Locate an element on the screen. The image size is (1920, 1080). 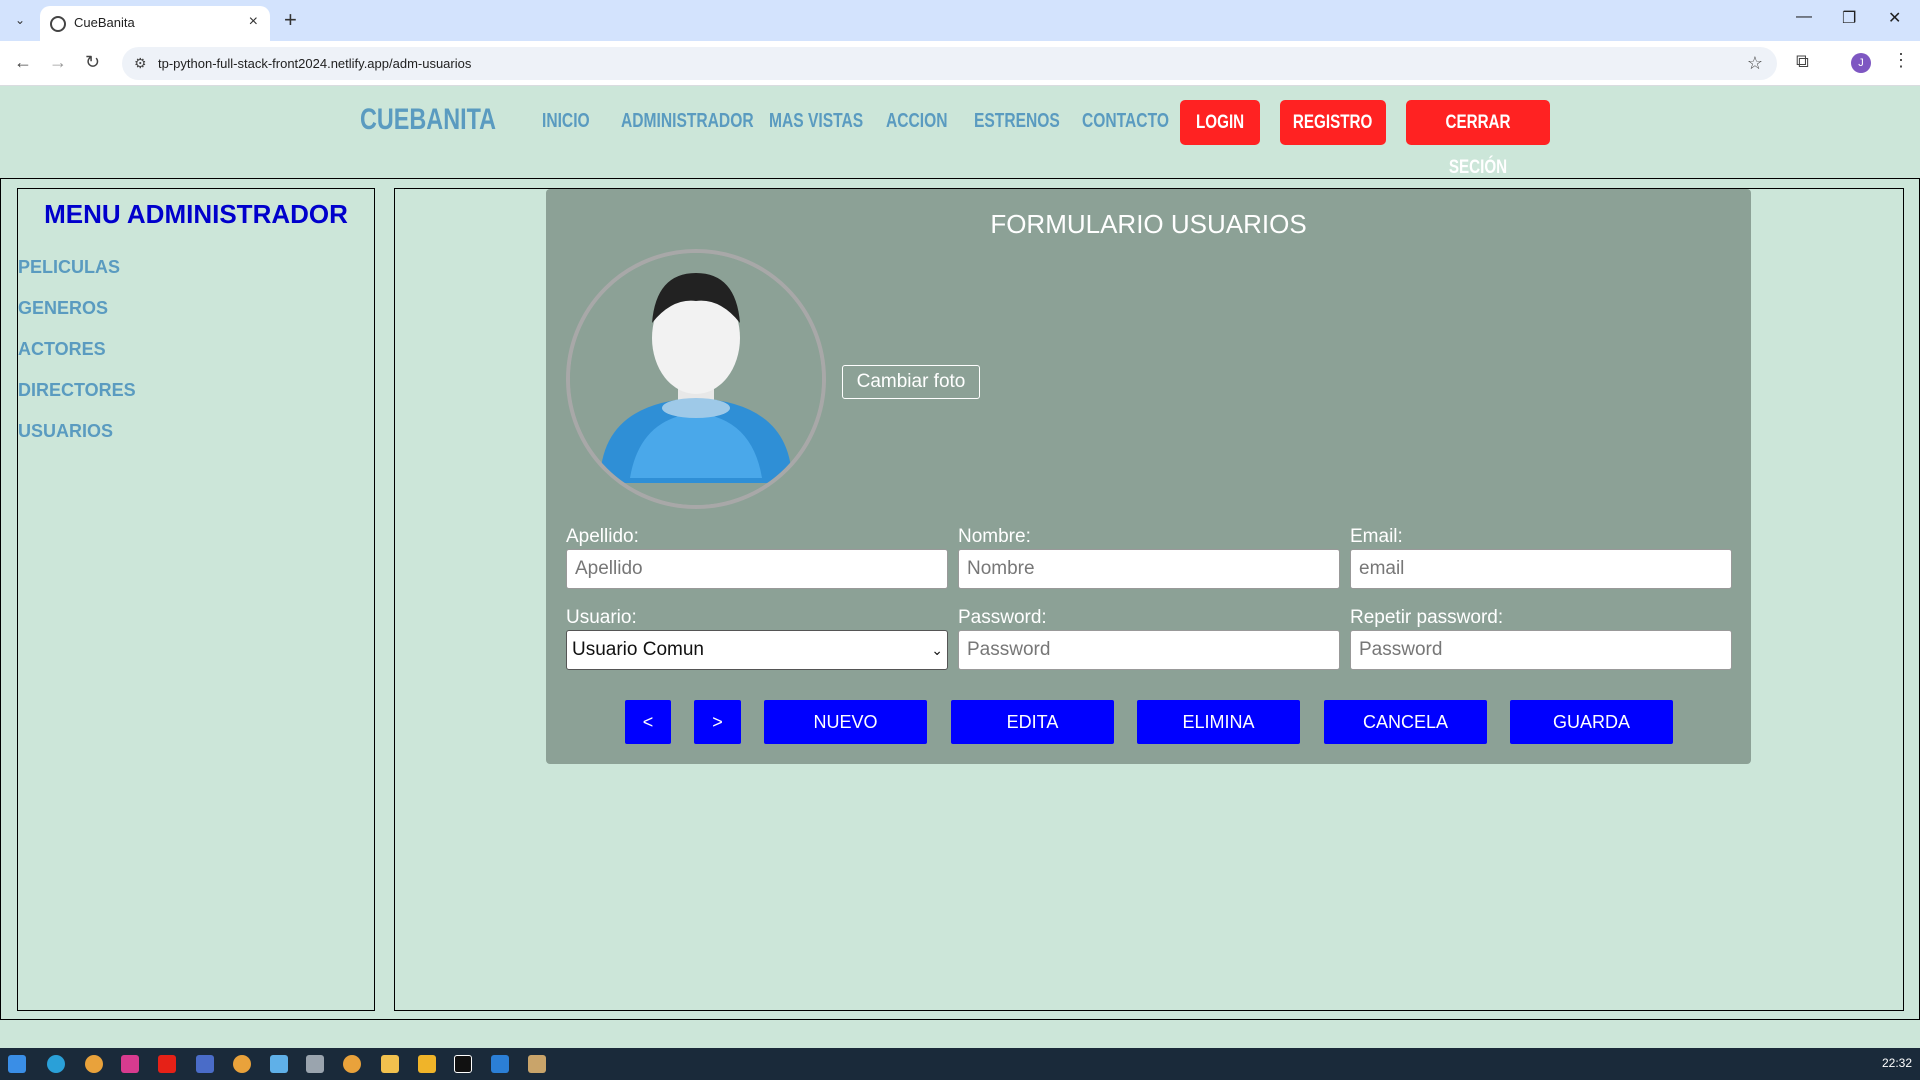
site-info-icon: ⚙ is located at coordinates (140, 63).